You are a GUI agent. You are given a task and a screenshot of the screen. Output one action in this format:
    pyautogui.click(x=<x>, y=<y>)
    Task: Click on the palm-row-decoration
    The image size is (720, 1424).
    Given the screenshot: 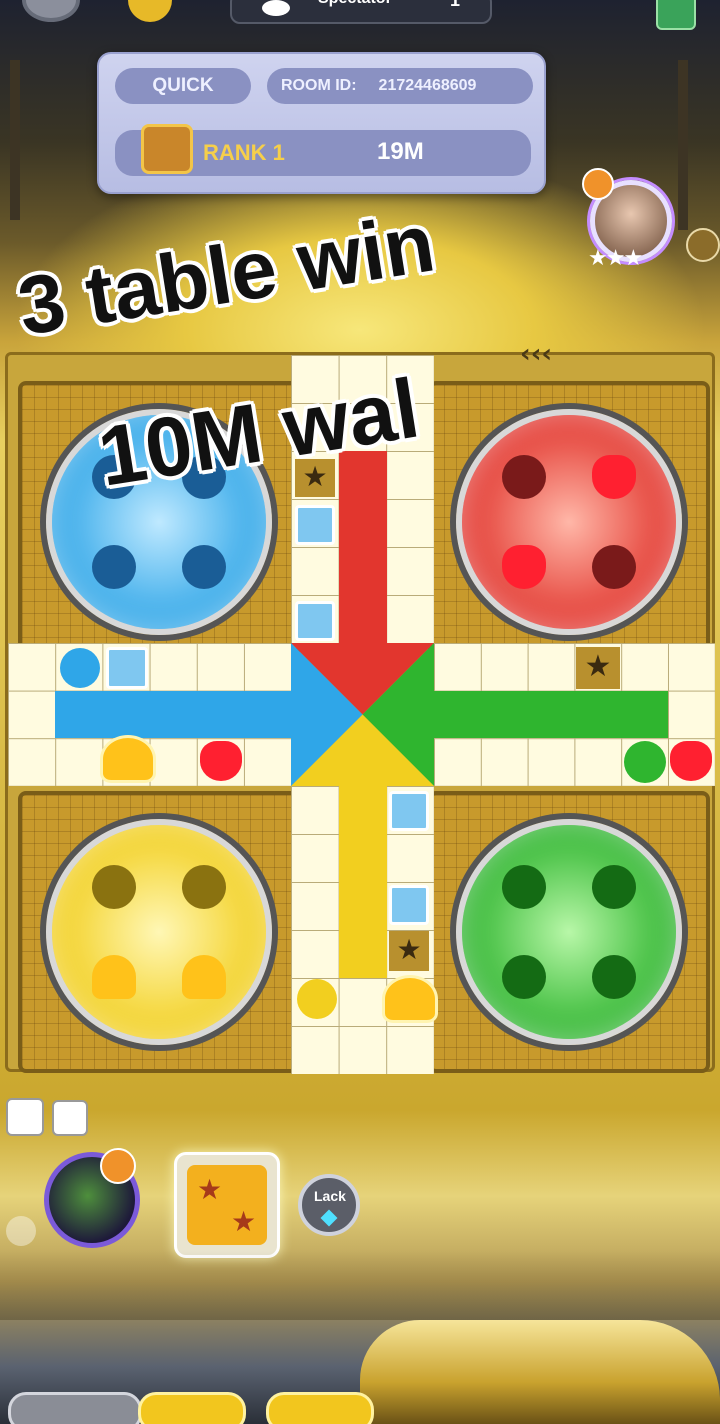 What is the action you would take?
    pyautogui.click(x=360, y=1285)
    